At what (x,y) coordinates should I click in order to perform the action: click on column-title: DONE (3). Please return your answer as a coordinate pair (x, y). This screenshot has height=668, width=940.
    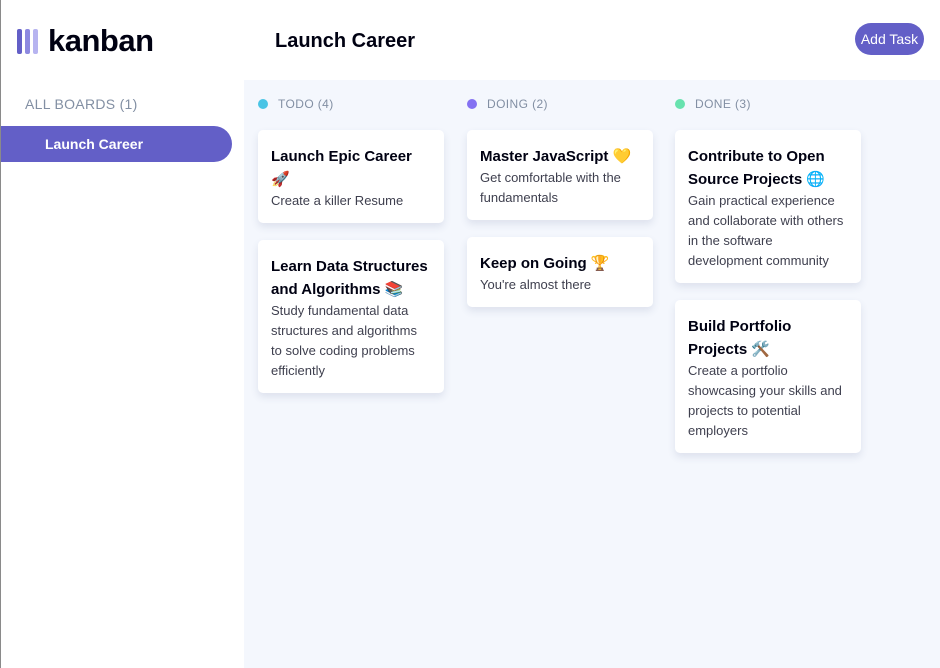
    Looking at the image, I should click on (723, 104).